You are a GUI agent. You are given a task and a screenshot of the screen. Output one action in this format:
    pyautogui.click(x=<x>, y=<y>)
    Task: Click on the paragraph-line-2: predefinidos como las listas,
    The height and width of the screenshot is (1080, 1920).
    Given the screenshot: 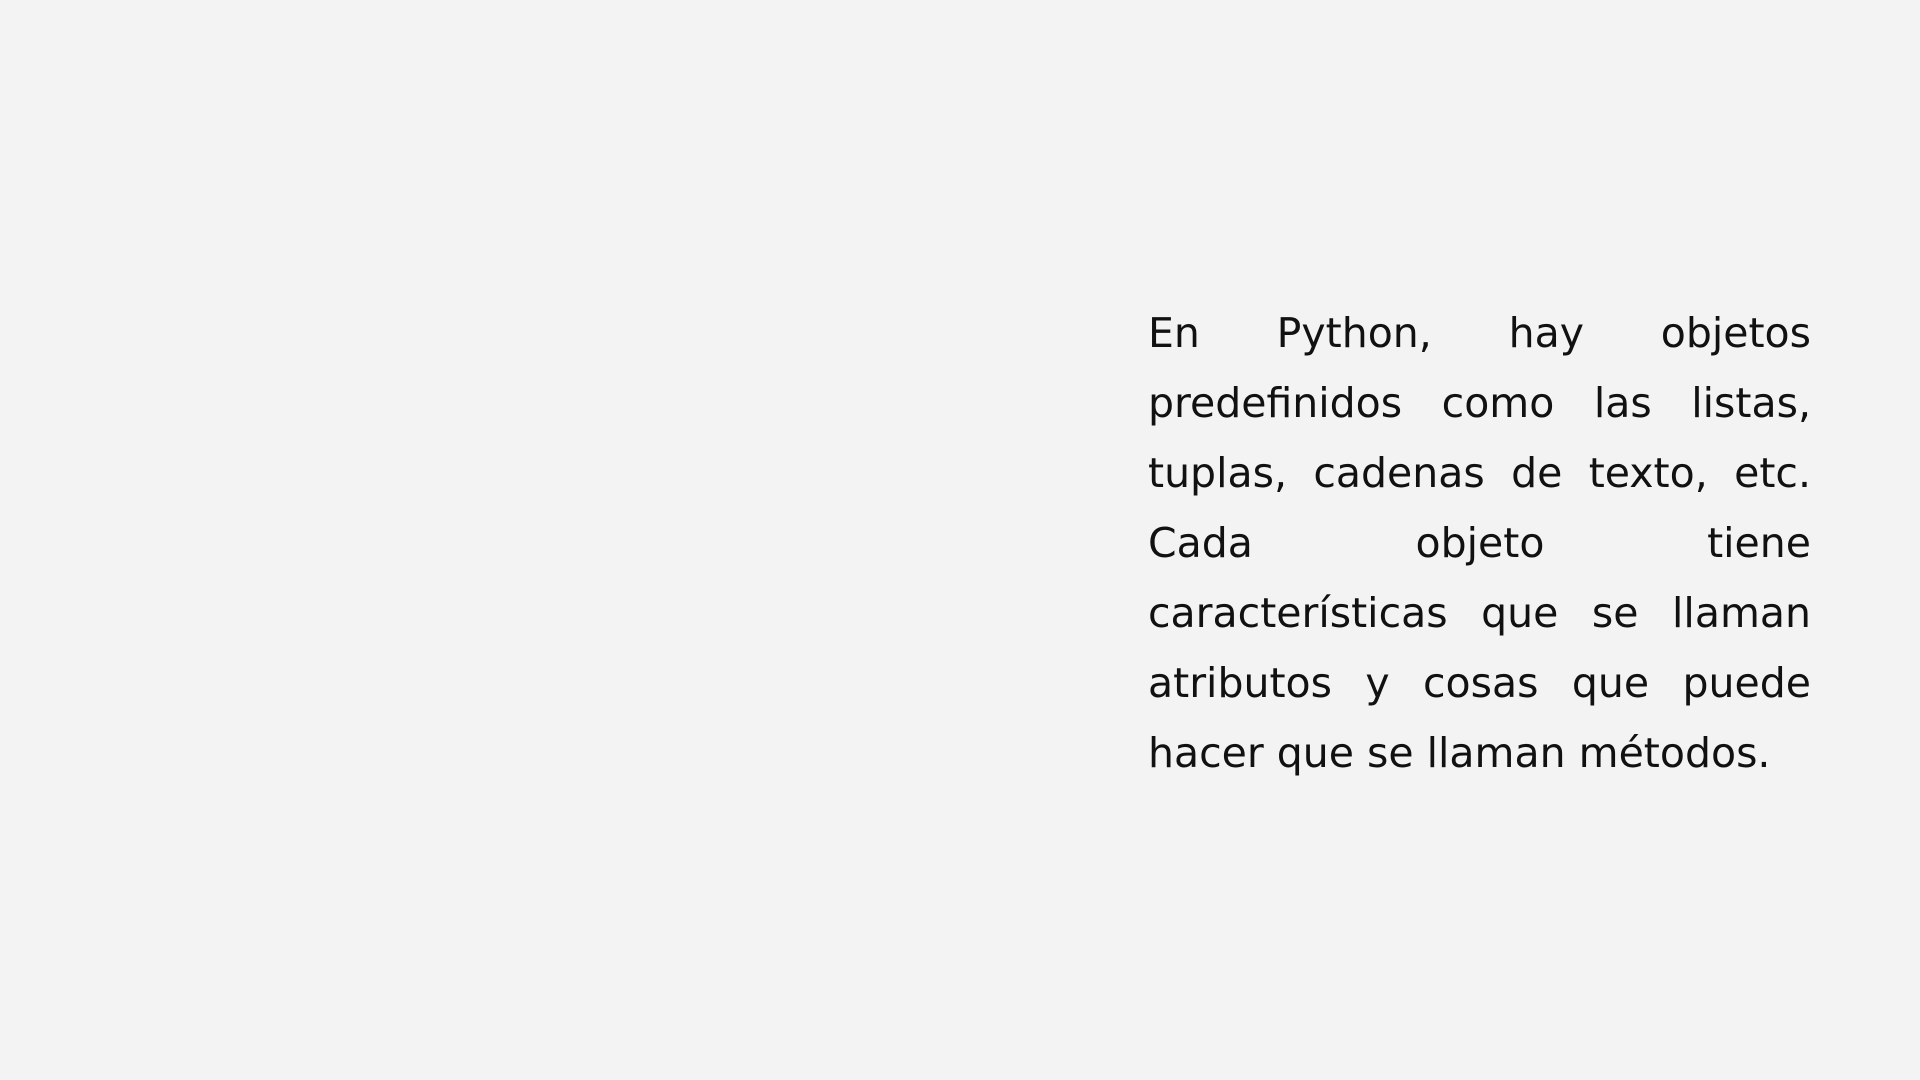 What is the action you would take?
    pyautogui.click(x=1479, y=403)
    